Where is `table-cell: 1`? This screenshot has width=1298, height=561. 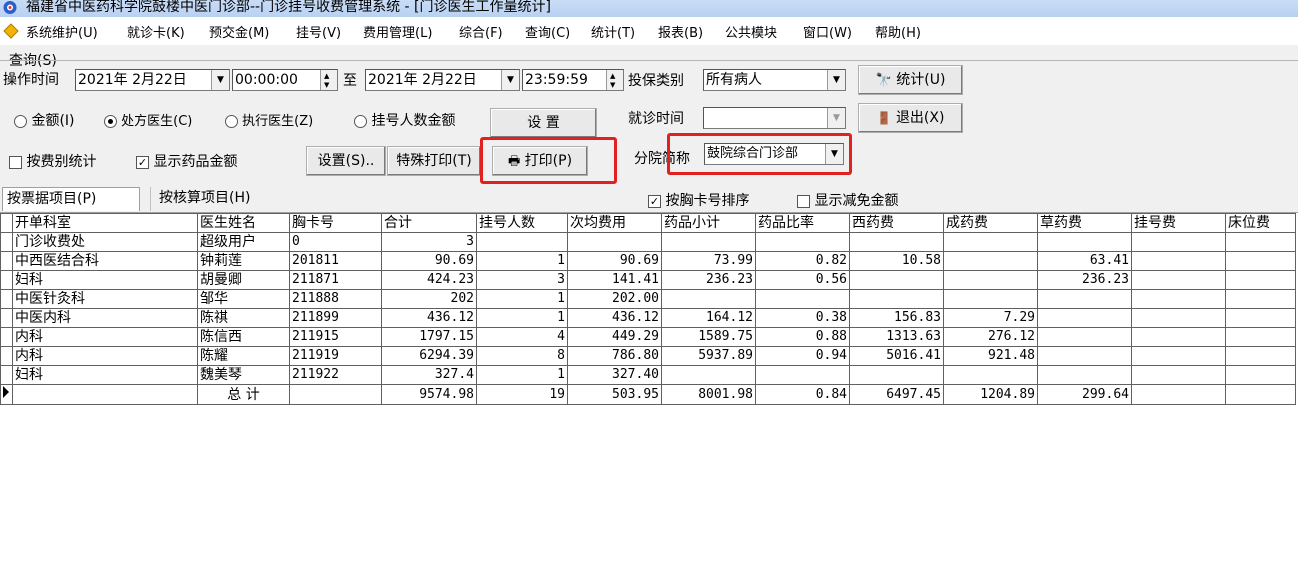 table-cell: 1 is located at coordinates (522, 261).